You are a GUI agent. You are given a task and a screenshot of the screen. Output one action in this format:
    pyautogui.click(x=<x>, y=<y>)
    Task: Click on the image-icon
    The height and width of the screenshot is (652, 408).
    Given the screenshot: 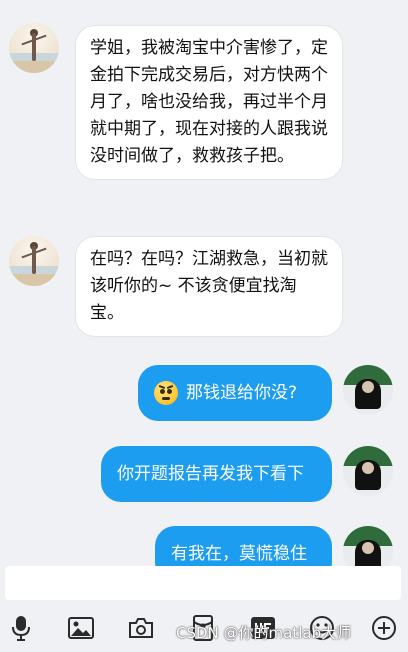 What is the action you would take?
    pyautogui.click(x=81, y=628)
    